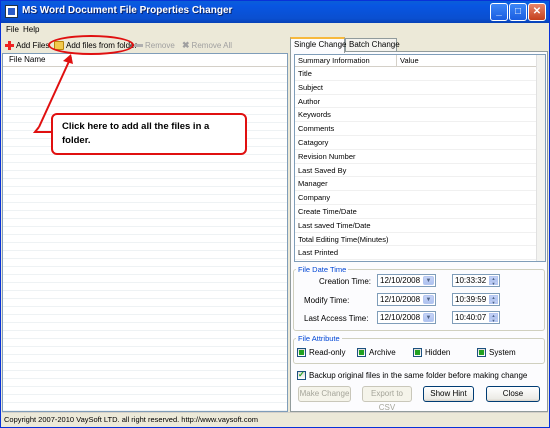 This screenshot has height=428, width=550. What do you see at coordinates (372, 45) in the screenshot?
I see `tab-batch-change: Batch Change` at bounding box center [372, 45].